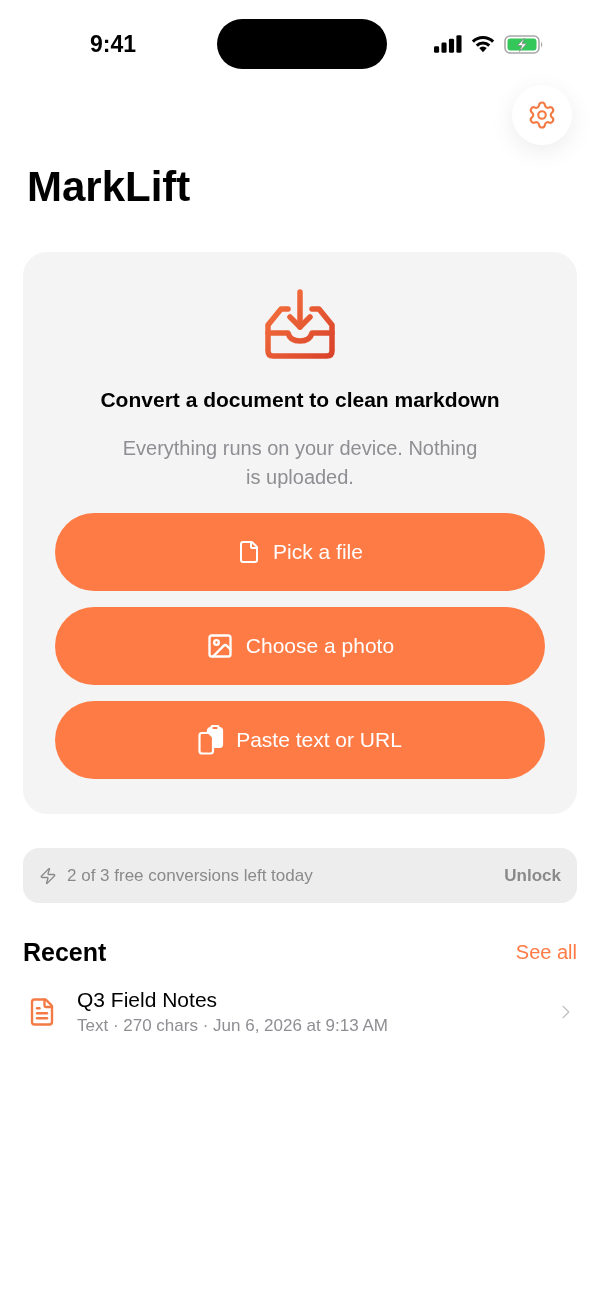  I want to click on quota-text: 2 of 3 free conversions left today, so click(190, 875).